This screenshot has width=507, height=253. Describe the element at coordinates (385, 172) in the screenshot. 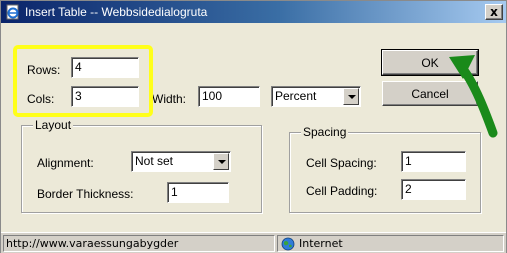

I see `spacing-group` at that location.